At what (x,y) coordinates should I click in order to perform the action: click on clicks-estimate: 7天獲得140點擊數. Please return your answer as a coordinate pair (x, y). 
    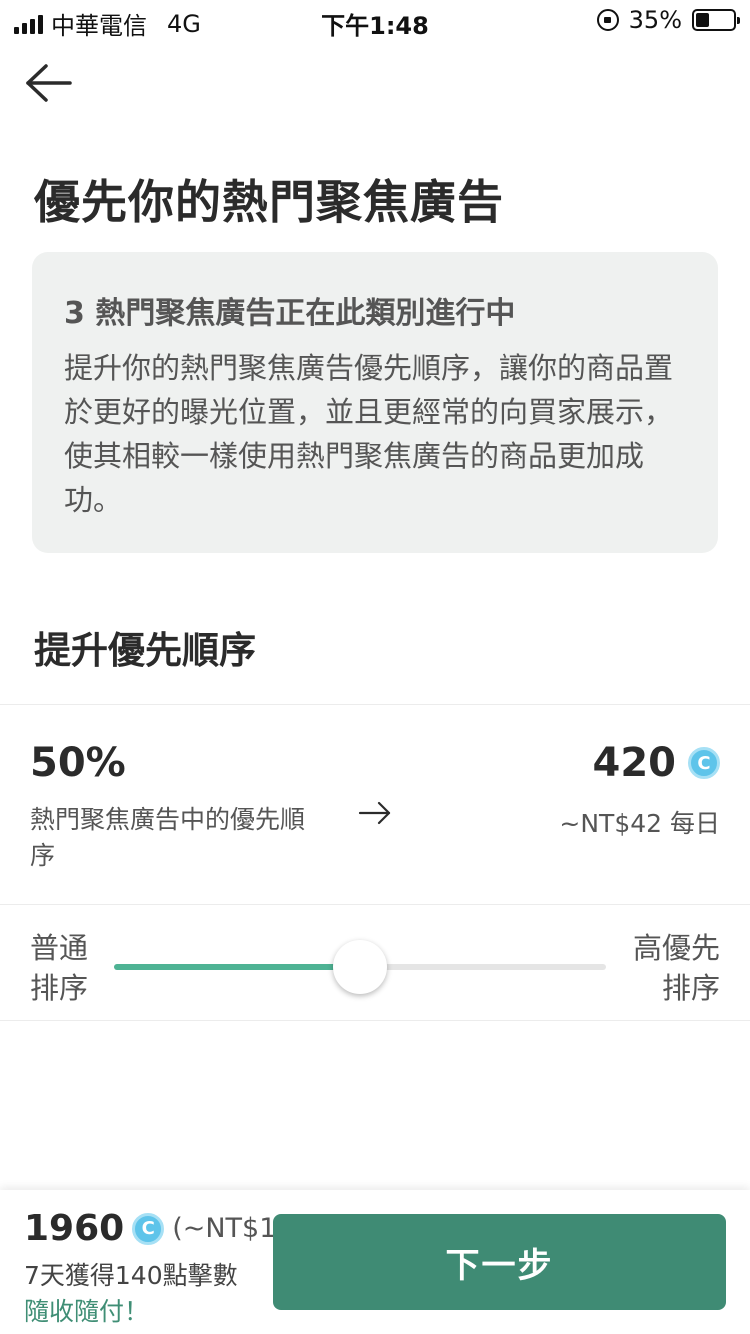
    Looking at the image, I should click on (131, 1275).